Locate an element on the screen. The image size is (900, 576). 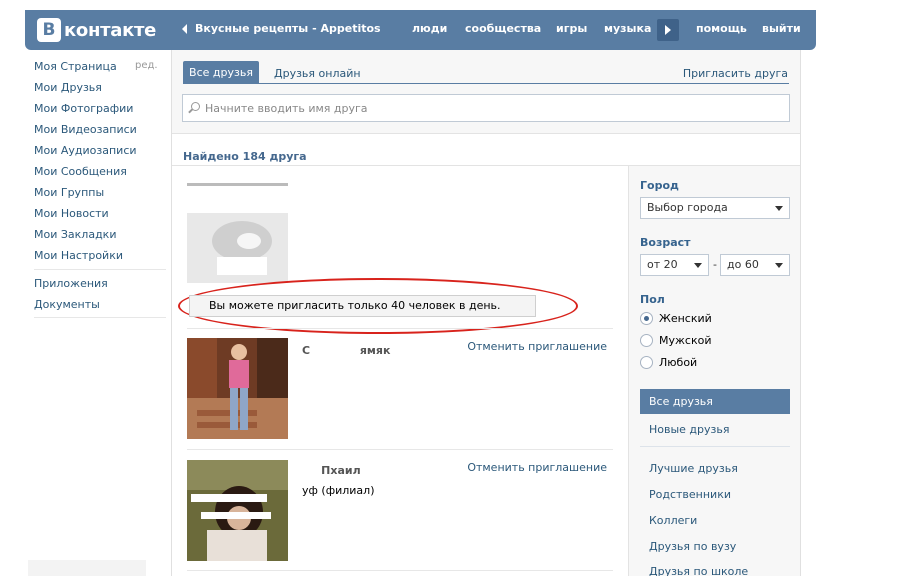
tab-all-friends: Все друзья is located at coordinates (221, 72).